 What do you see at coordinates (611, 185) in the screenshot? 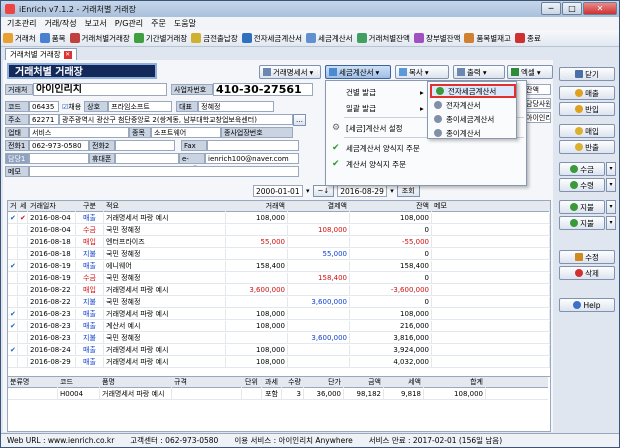
I see `collect-dropdown-arrow: ▾` at bounding box center [611, 185].